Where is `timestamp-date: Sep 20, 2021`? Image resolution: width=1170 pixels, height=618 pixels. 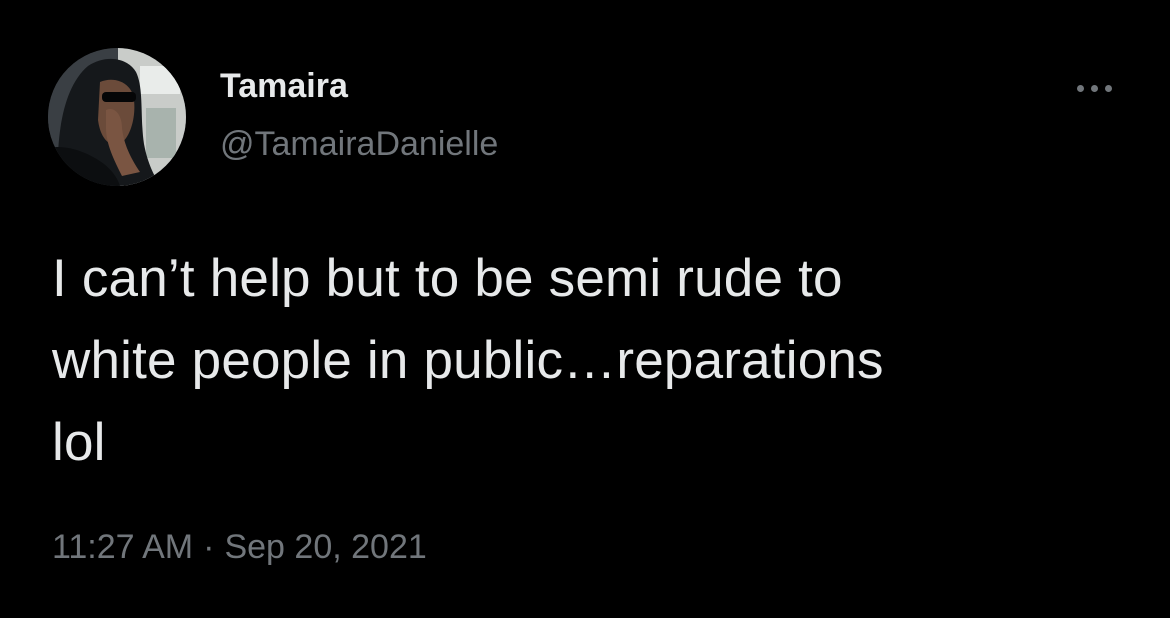 timestamp-date: Sep 20, 2021 is located at coordinates (325, 547).